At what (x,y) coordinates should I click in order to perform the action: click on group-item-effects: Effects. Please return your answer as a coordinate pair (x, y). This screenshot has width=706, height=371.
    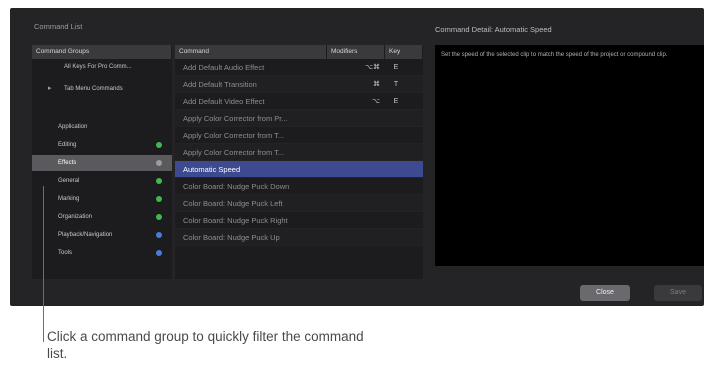
    Looking at the image, I should click on (102, 163).